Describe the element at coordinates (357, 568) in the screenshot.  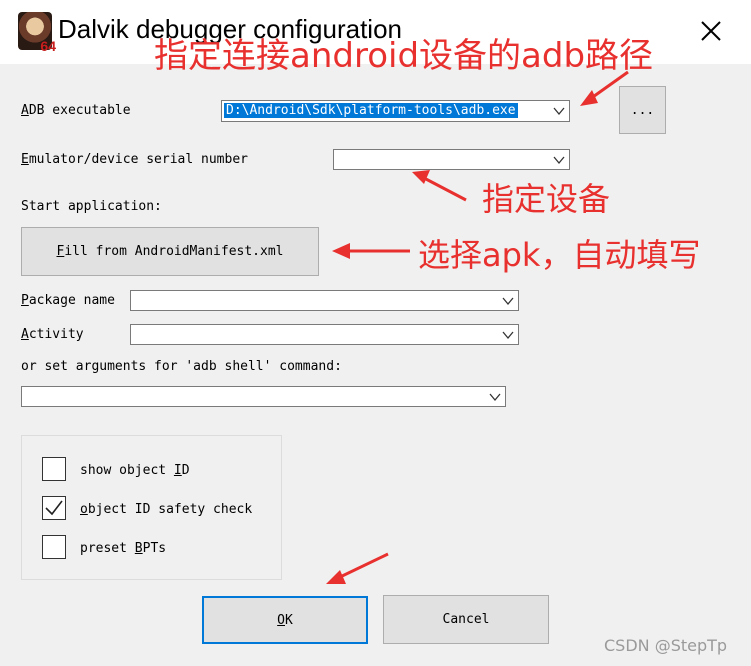
I see `arrow-to-ok-button-icon` at that location.